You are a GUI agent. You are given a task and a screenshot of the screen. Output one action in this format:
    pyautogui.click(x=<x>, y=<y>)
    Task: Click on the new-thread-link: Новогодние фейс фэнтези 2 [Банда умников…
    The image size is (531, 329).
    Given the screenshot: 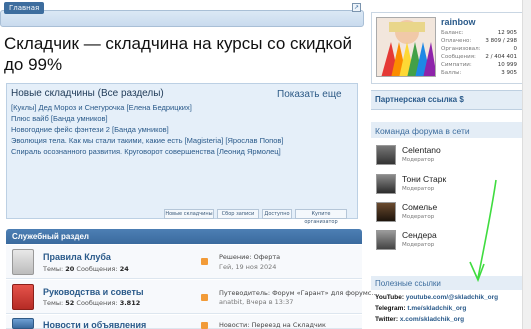 What is the action you would take?
    pyautogui.click(x=90, y=129)
    